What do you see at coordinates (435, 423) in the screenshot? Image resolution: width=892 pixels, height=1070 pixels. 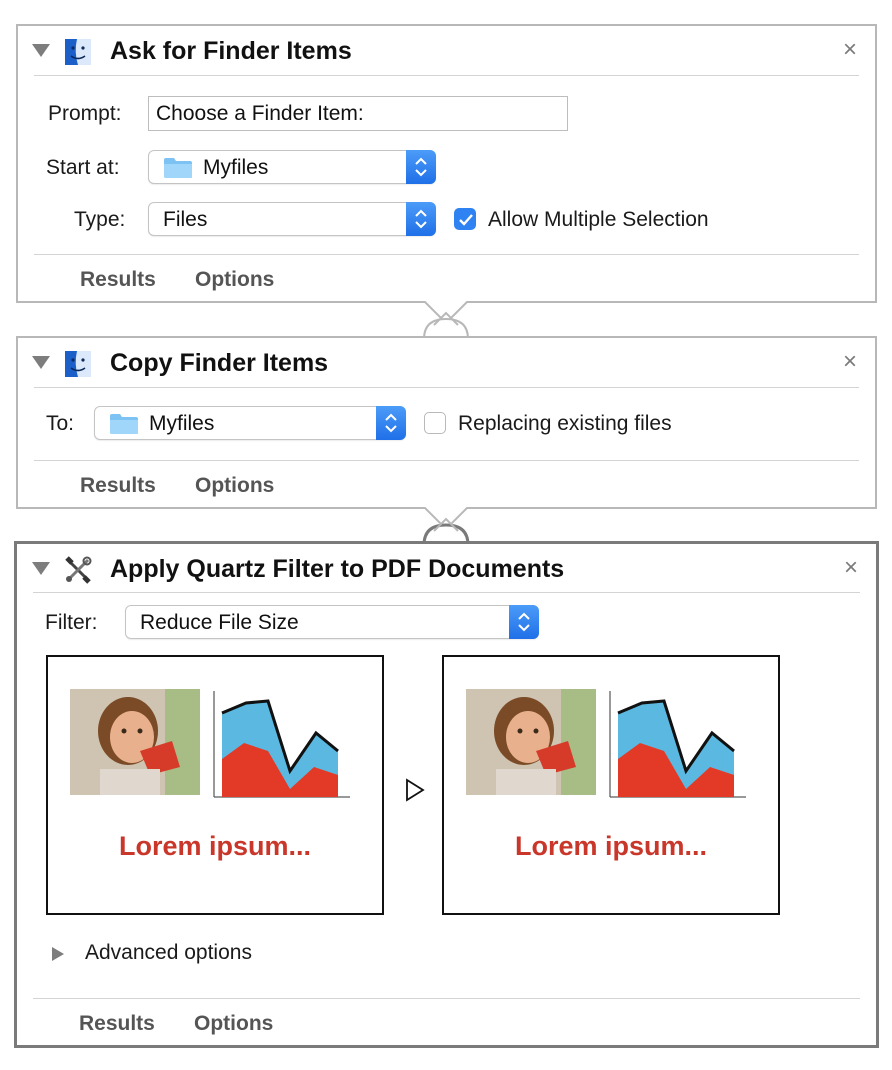 I see `replacing-existing-checkbox` at bounding box center [435, 423].